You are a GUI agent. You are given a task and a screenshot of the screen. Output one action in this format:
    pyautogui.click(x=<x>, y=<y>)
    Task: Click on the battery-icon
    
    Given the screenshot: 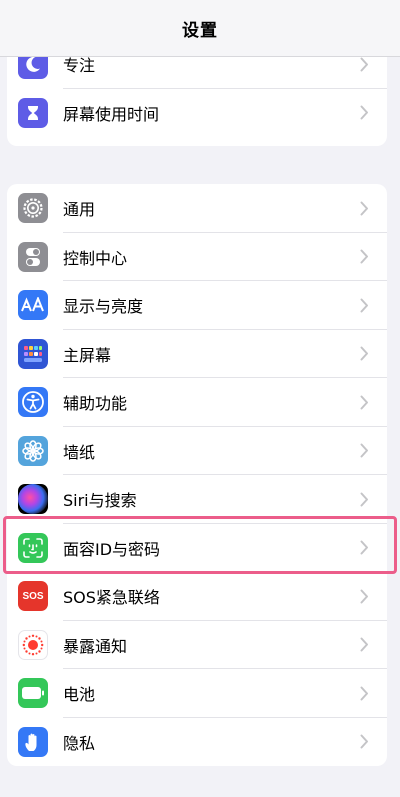 What is the action you would take?
    pyautogui.click(x=33, y=693)
    